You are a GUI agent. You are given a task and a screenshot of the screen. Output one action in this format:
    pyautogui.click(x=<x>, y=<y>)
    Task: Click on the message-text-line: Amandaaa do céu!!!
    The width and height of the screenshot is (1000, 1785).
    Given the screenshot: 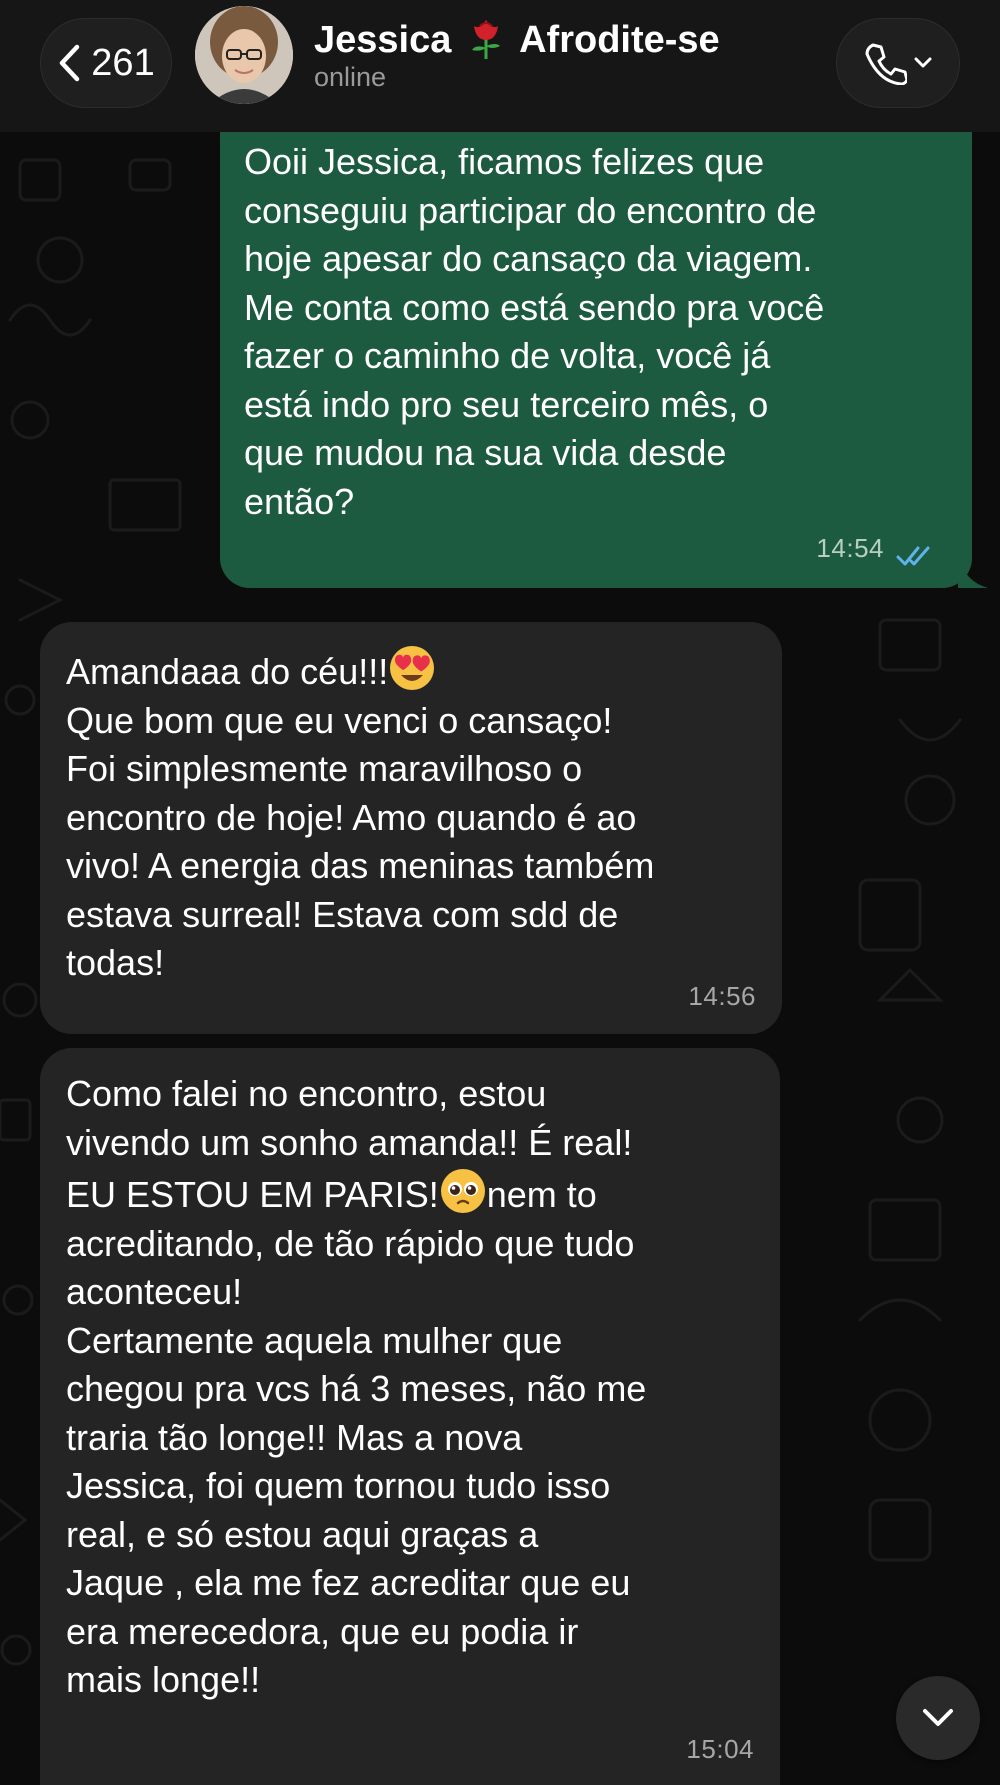 What is the action you would take?
    pyautogui.click(x=227, y=671)
    